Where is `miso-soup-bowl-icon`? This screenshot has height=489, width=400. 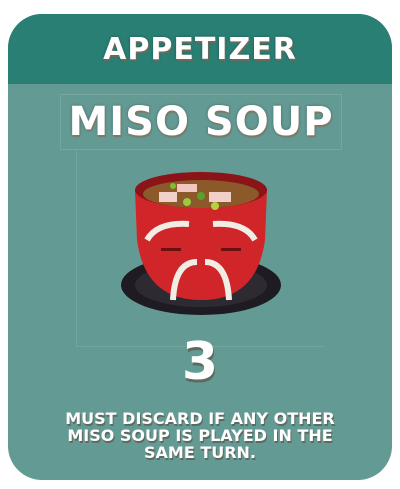
miso-soup-bowl-icon is located at coordinates (201, 243).